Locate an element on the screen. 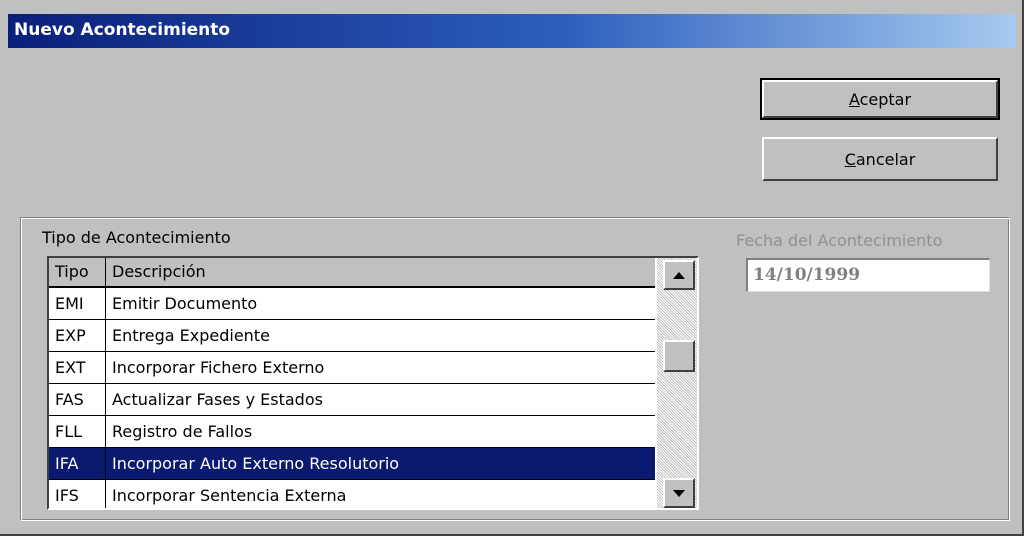 The width and height of the screenshot is (1026, 538). list-header: Tipo Descripción is located at coordinates (352, 273).